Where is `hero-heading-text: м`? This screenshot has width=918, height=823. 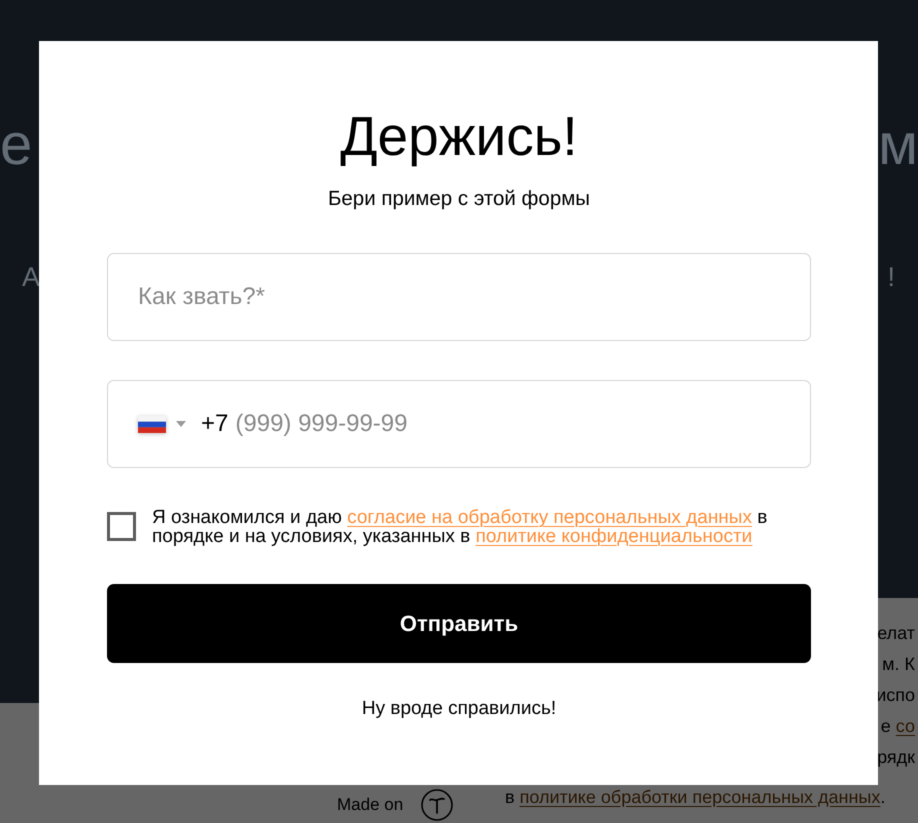
hero-heading-text: м is located at coordinates (898, 145).